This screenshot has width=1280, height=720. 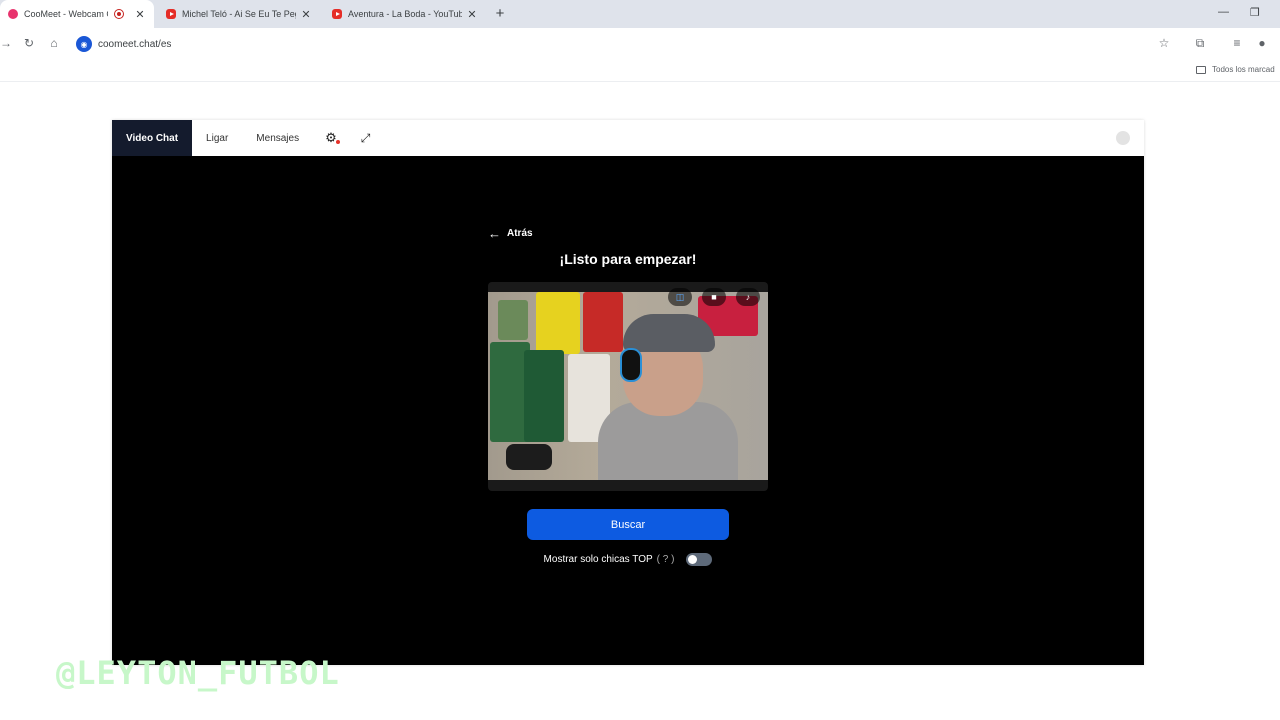 I want to click on search-button: Buscar, so click(x=628, y=524).